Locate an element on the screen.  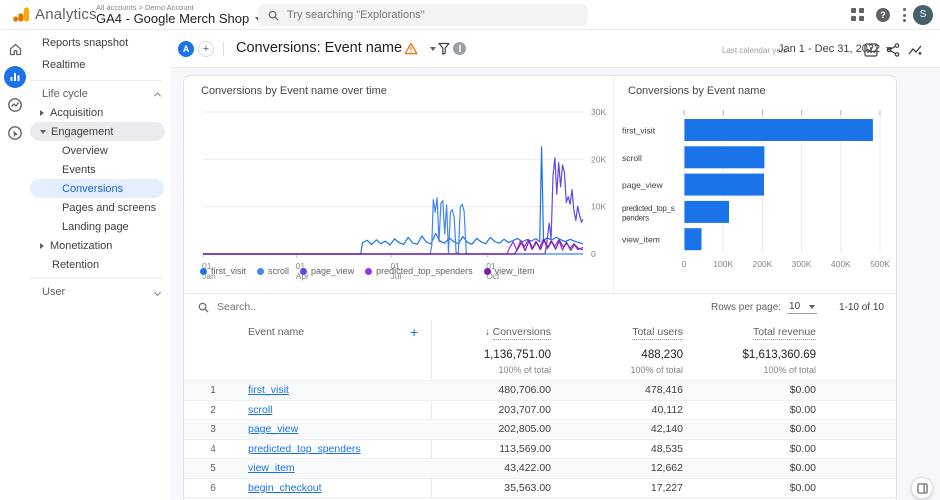
warning-icon is located at coordinates (411, 51).